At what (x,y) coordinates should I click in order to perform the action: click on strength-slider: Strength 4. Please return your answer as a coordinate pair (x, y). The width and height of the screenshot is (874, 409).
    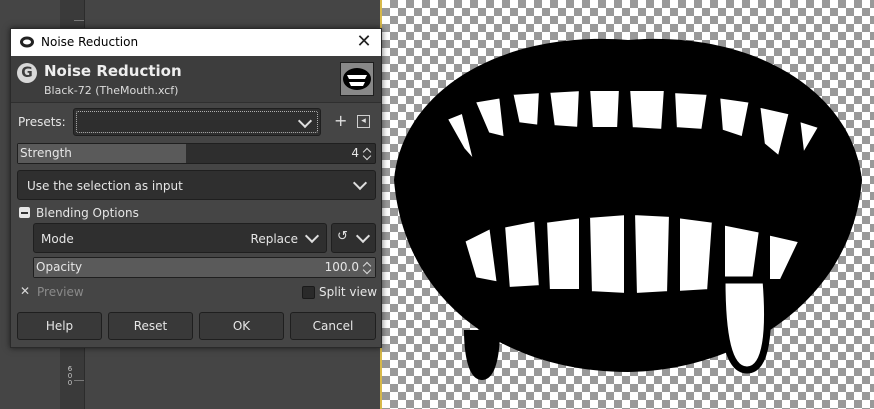
    Looking at the image, I should click on (196, 153).